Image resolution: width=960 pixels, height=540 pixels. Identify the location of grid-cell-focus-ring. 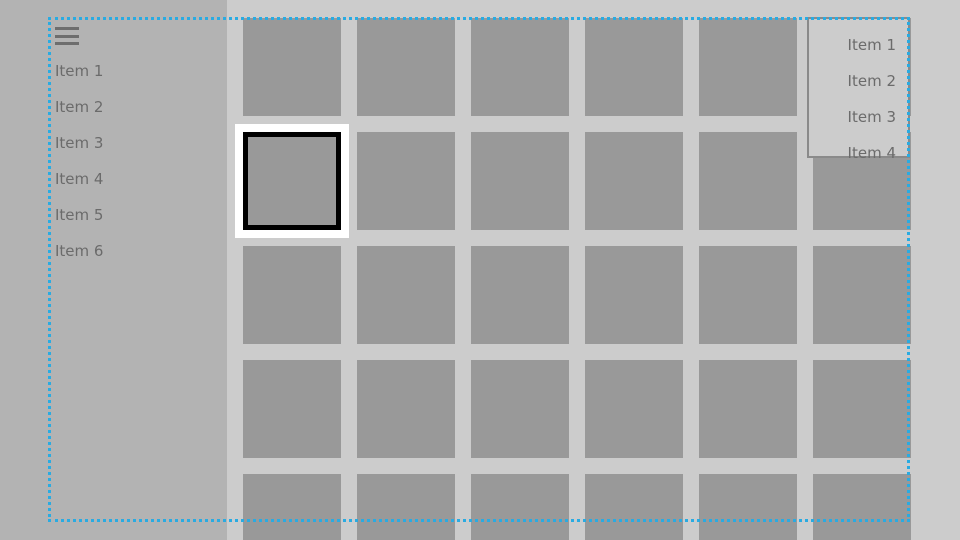
(292, 181).